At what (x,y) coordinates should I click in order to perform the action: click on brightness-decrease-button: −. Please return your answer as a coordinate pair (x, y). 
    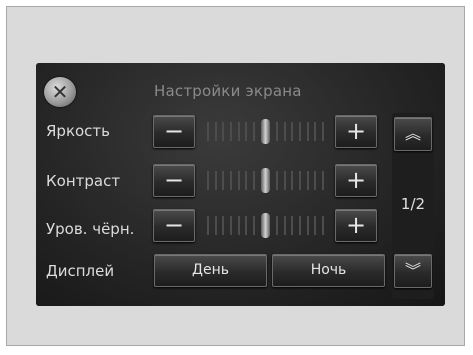
    Looking at the image, I should click on (174, 131).